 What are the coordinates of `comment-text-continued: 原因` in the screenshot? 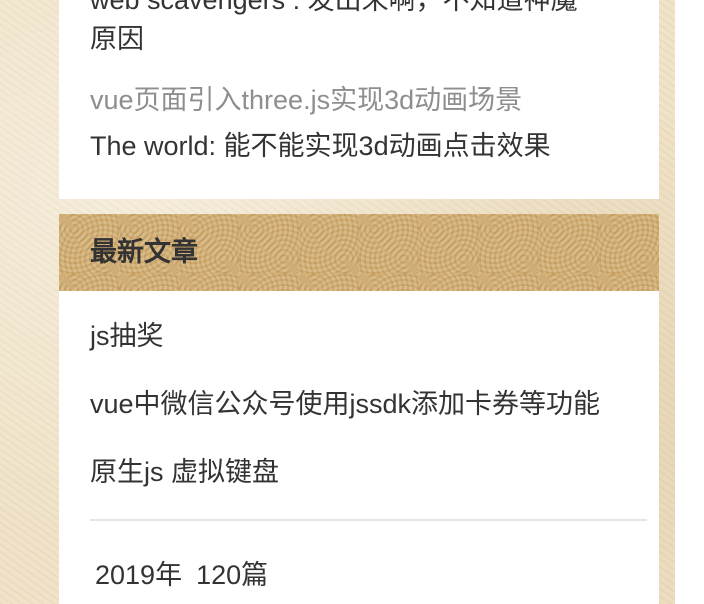 It's located at (117, 39).